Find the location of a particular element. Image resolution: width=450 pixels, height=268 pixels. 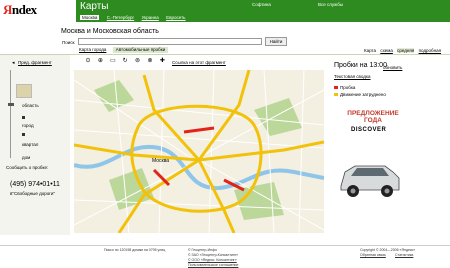

zoom-level-city: город is located at coordinates (28, 125).